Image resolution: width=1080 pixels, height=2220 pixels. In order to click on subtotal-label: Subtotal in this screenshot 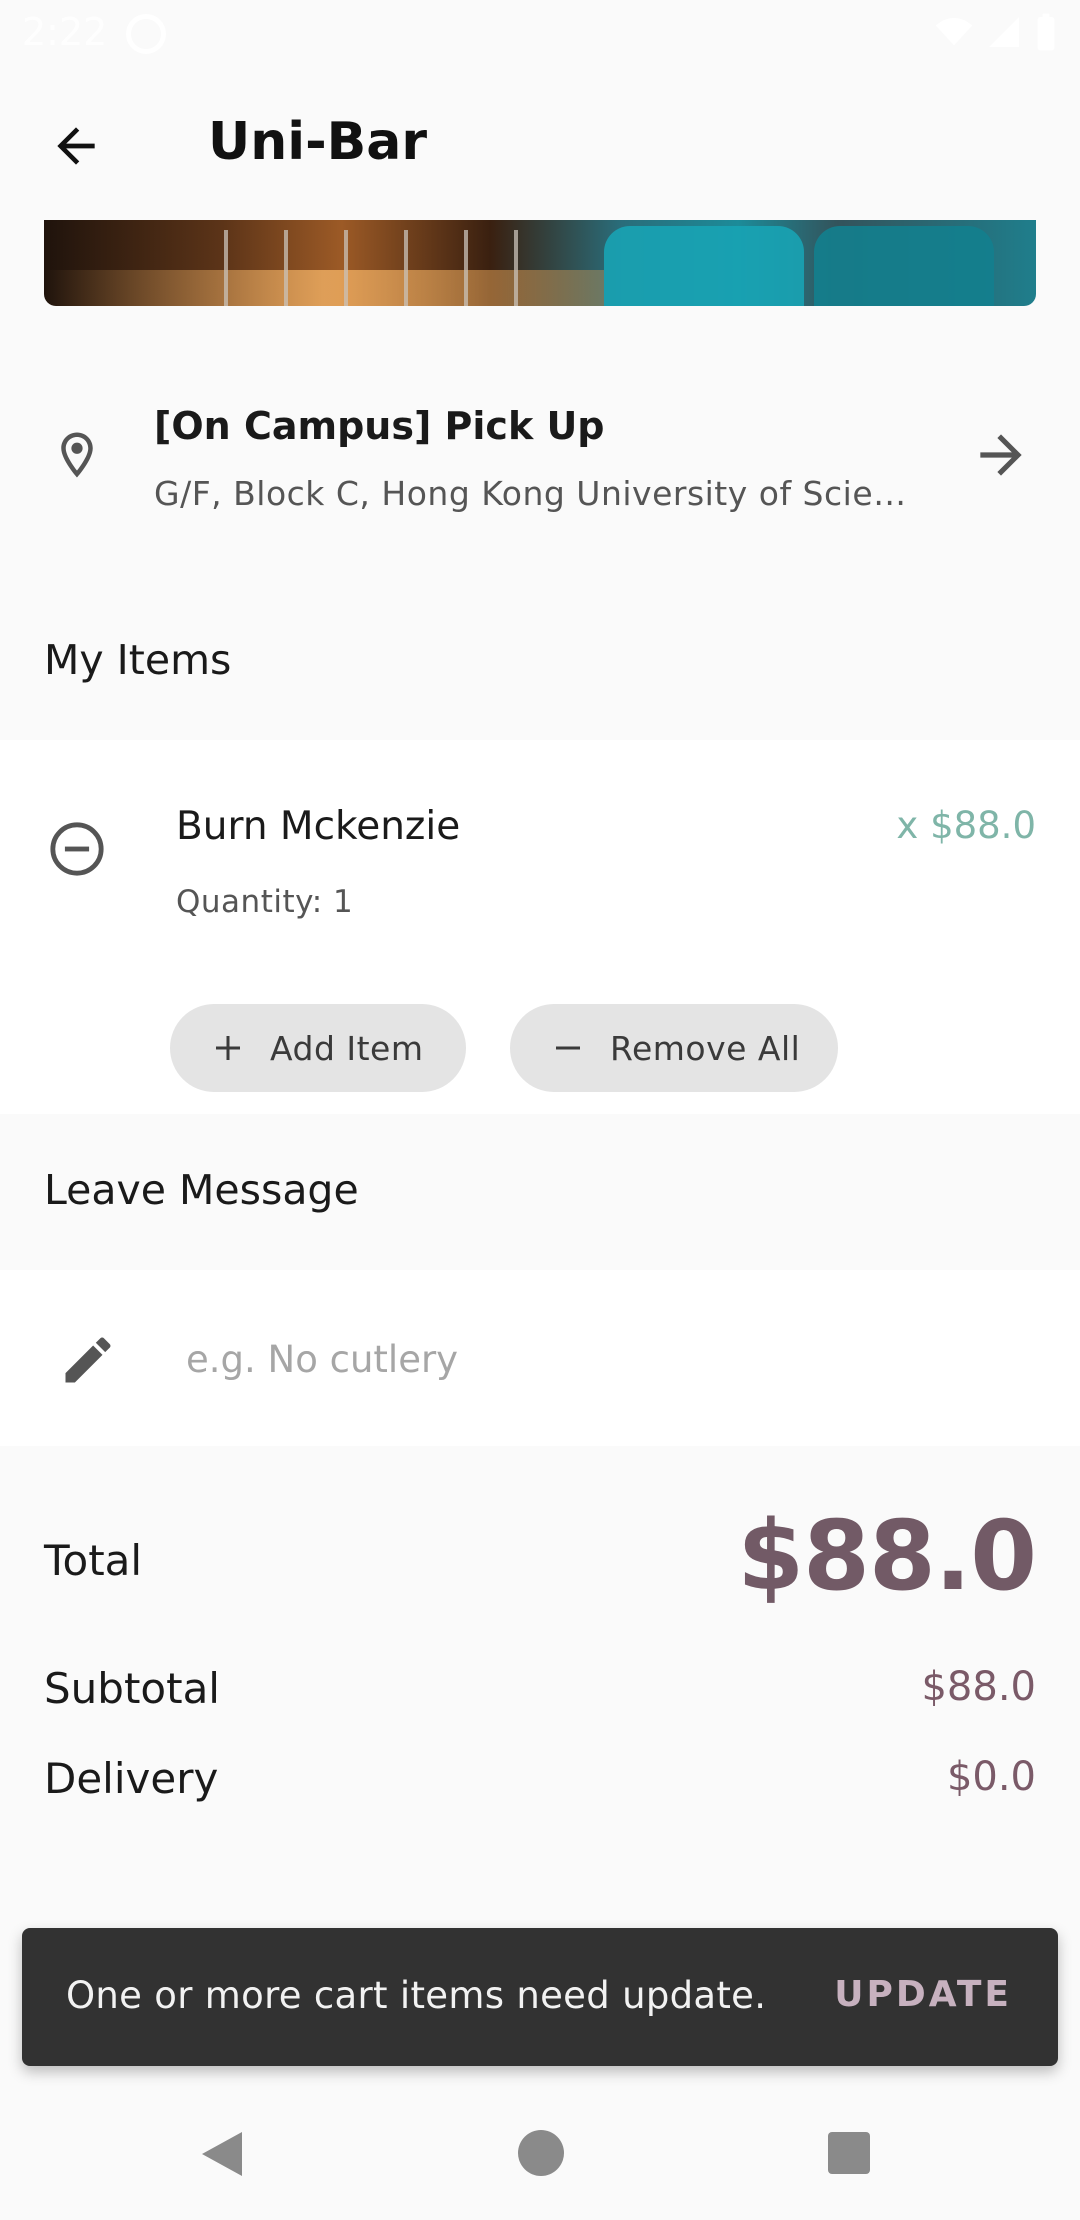, I will do `click(132, 1688)`.